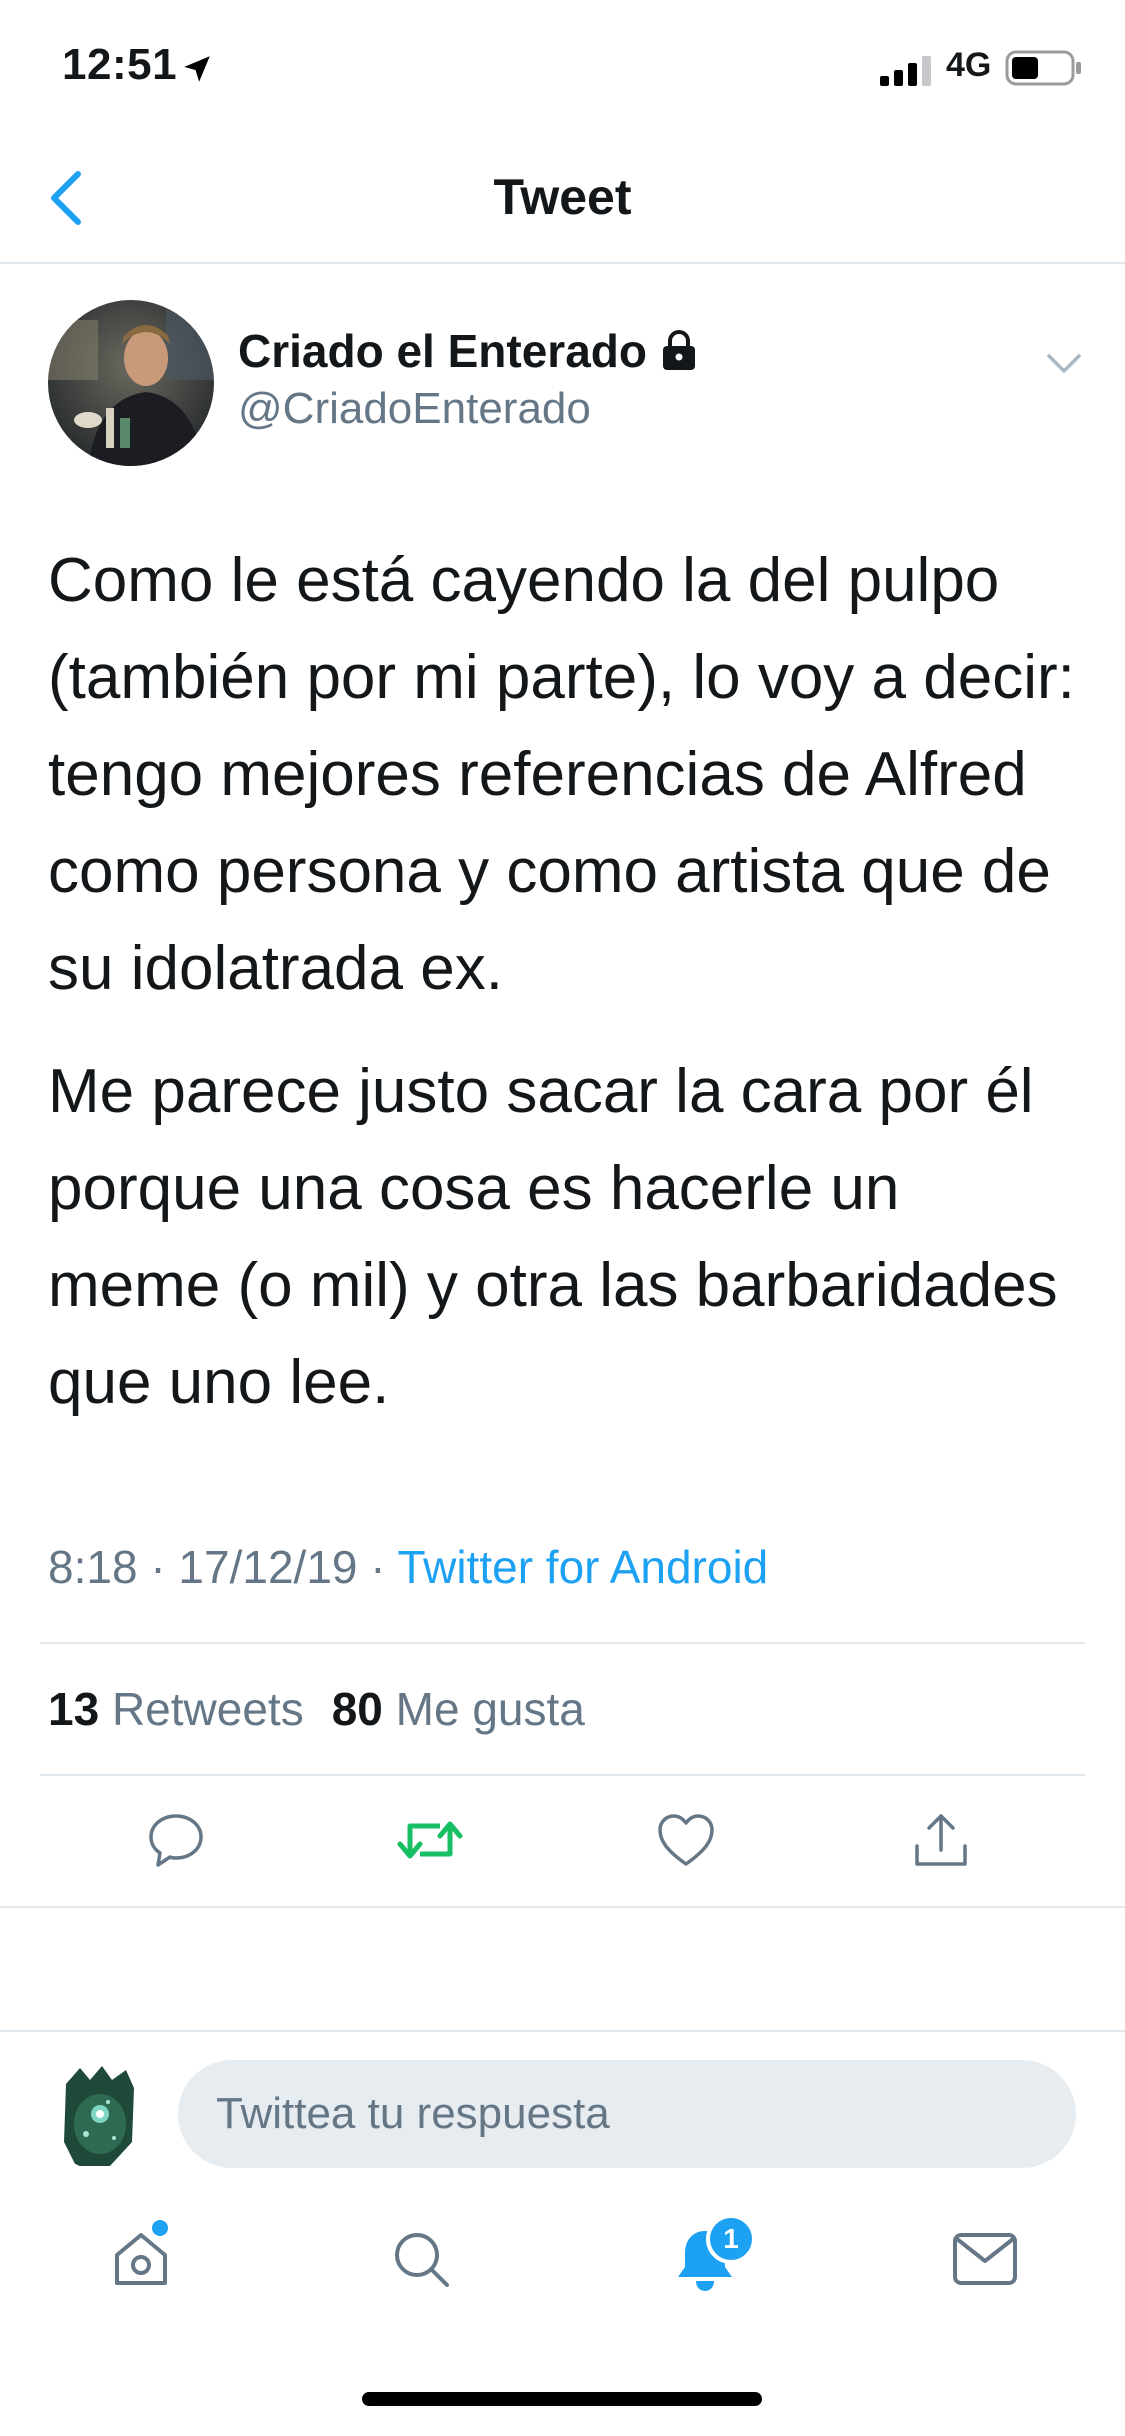  Describe the element at coordinates (562, 66) in the screenshot. I see `status-bar: 12:51 4G` at that location.